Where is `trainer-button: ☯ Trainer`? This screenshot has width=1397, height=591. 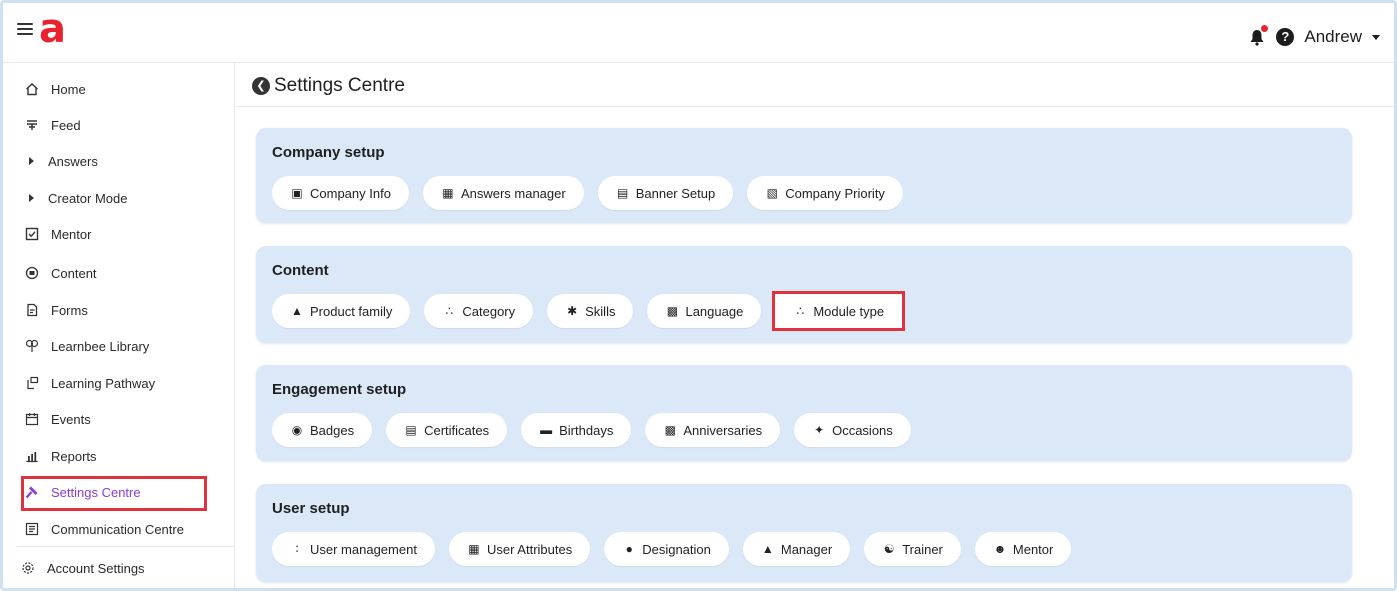
trainer-button: ☯ Trainer is located at coordinates (912, 549).